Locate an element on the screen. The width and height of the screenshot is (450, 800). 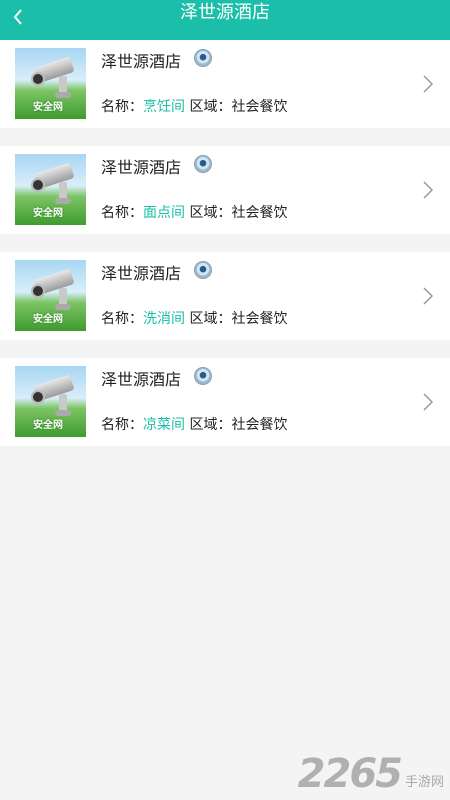
item-meta: 名称：洗消间 区域：社会餐饮 is located at coordinates (194, 318).